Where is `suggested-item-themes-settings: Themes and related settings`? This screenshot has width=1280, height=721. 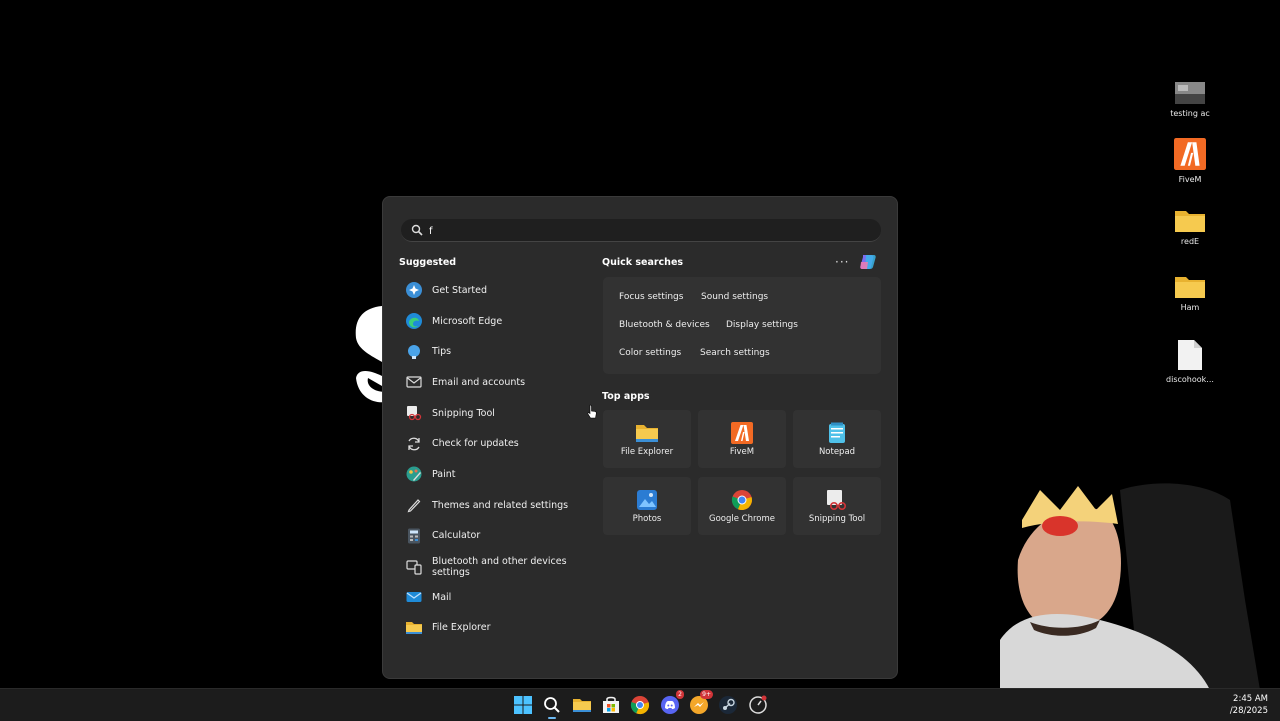
suggested-item-themes-settings: Themes and related settings is located at coordinates (501, 505).